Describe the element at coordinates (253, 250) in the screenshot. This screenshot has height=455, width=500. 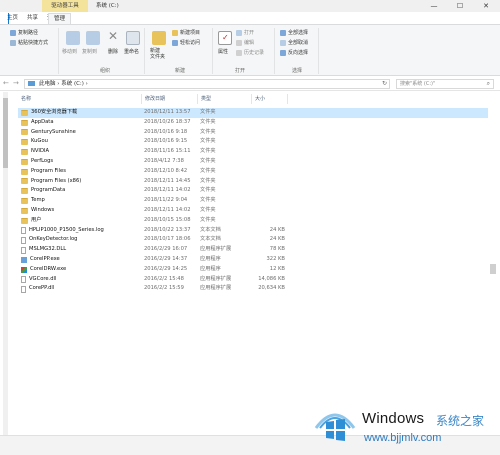
I see `file-row: MSLMG32.DLL 2016/2/29 16:07 应用程序扩展 78 KB` at that location.